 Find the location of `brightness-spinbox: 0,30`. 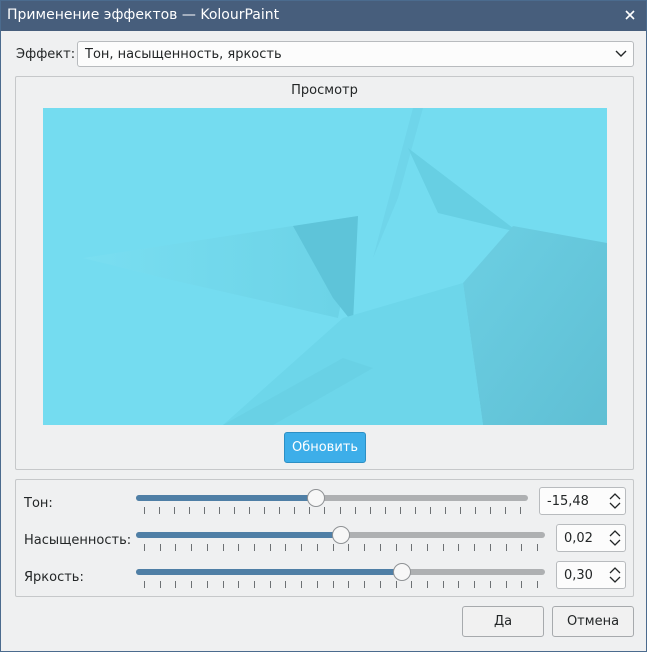

brightness-spinbox: 0,30 is located at coordinates (591, 575).